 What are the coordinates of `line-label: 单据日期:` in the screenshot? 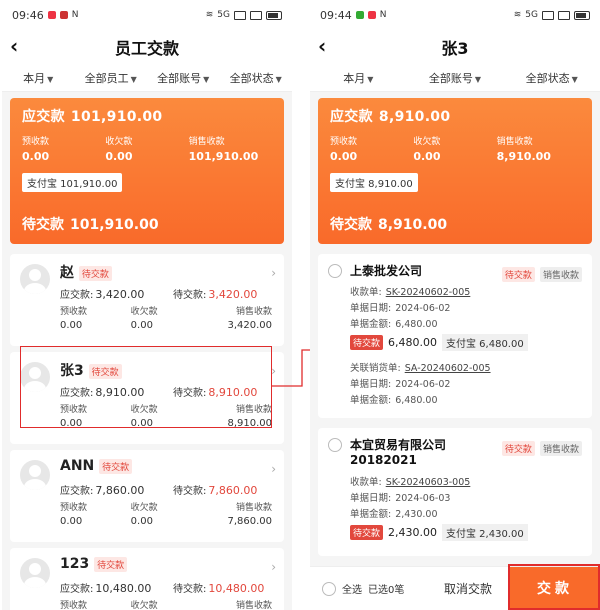 It's located at (371, 384).